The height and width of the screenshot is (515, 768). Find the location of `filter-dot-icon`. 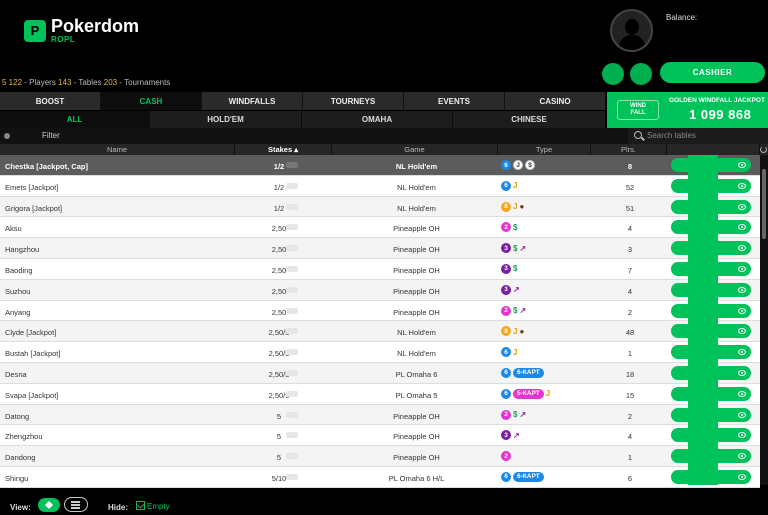

filter-dot-icon is located at coordinates (7, 136).